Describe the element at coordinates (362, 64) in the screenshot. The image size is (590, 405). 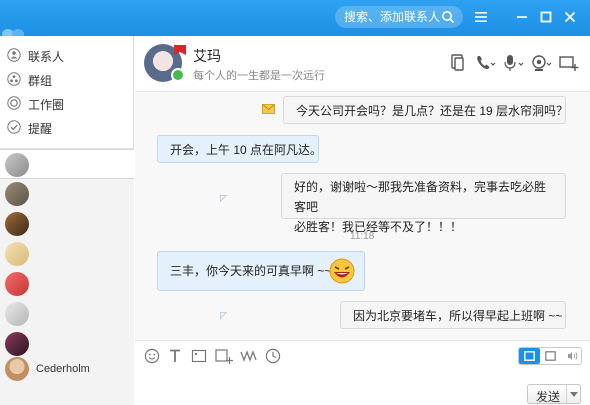
I see `chat-header: 艾玛 每个人的一生都是一次远行` at that location.